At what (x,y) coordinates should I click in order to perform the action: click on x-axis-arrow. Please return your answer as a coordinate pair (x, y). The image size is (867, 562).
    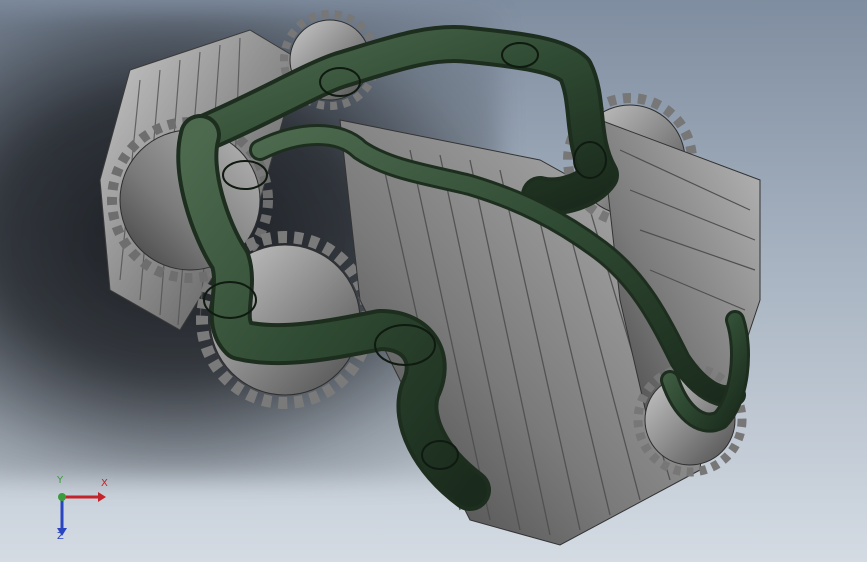
    Looking at the image, I should click on (102, 497).